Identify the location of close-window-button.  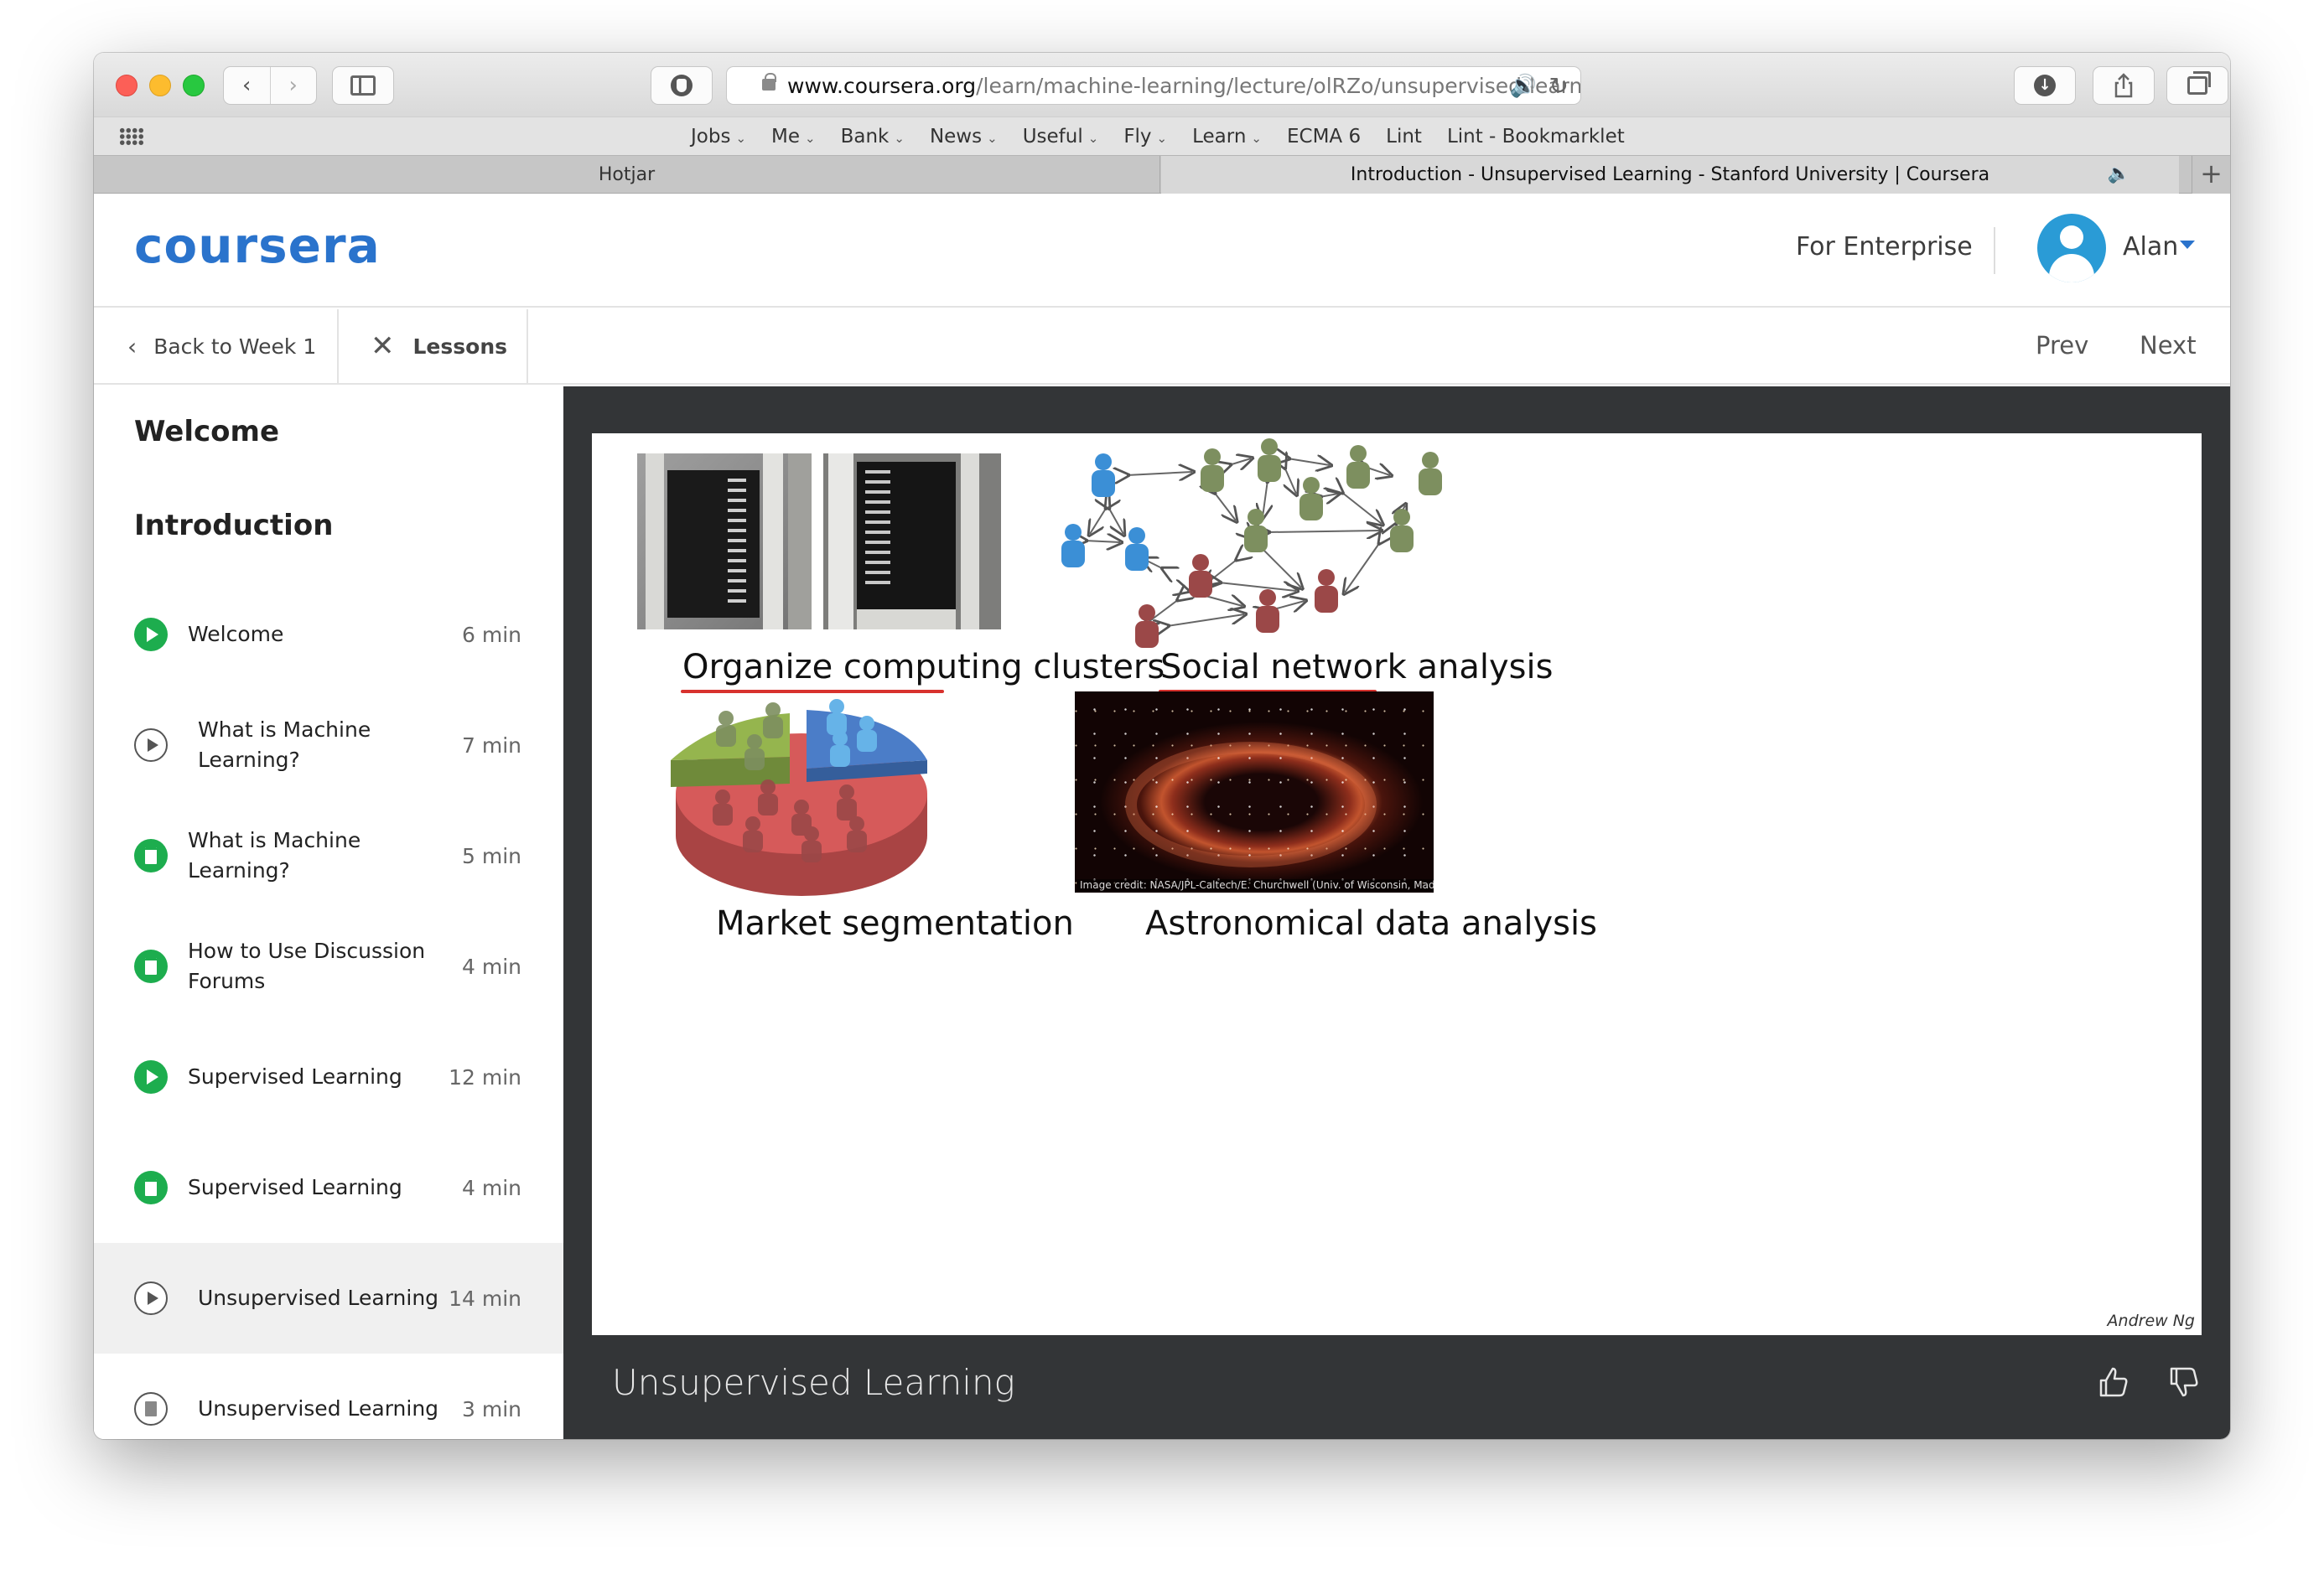
(126, 85).